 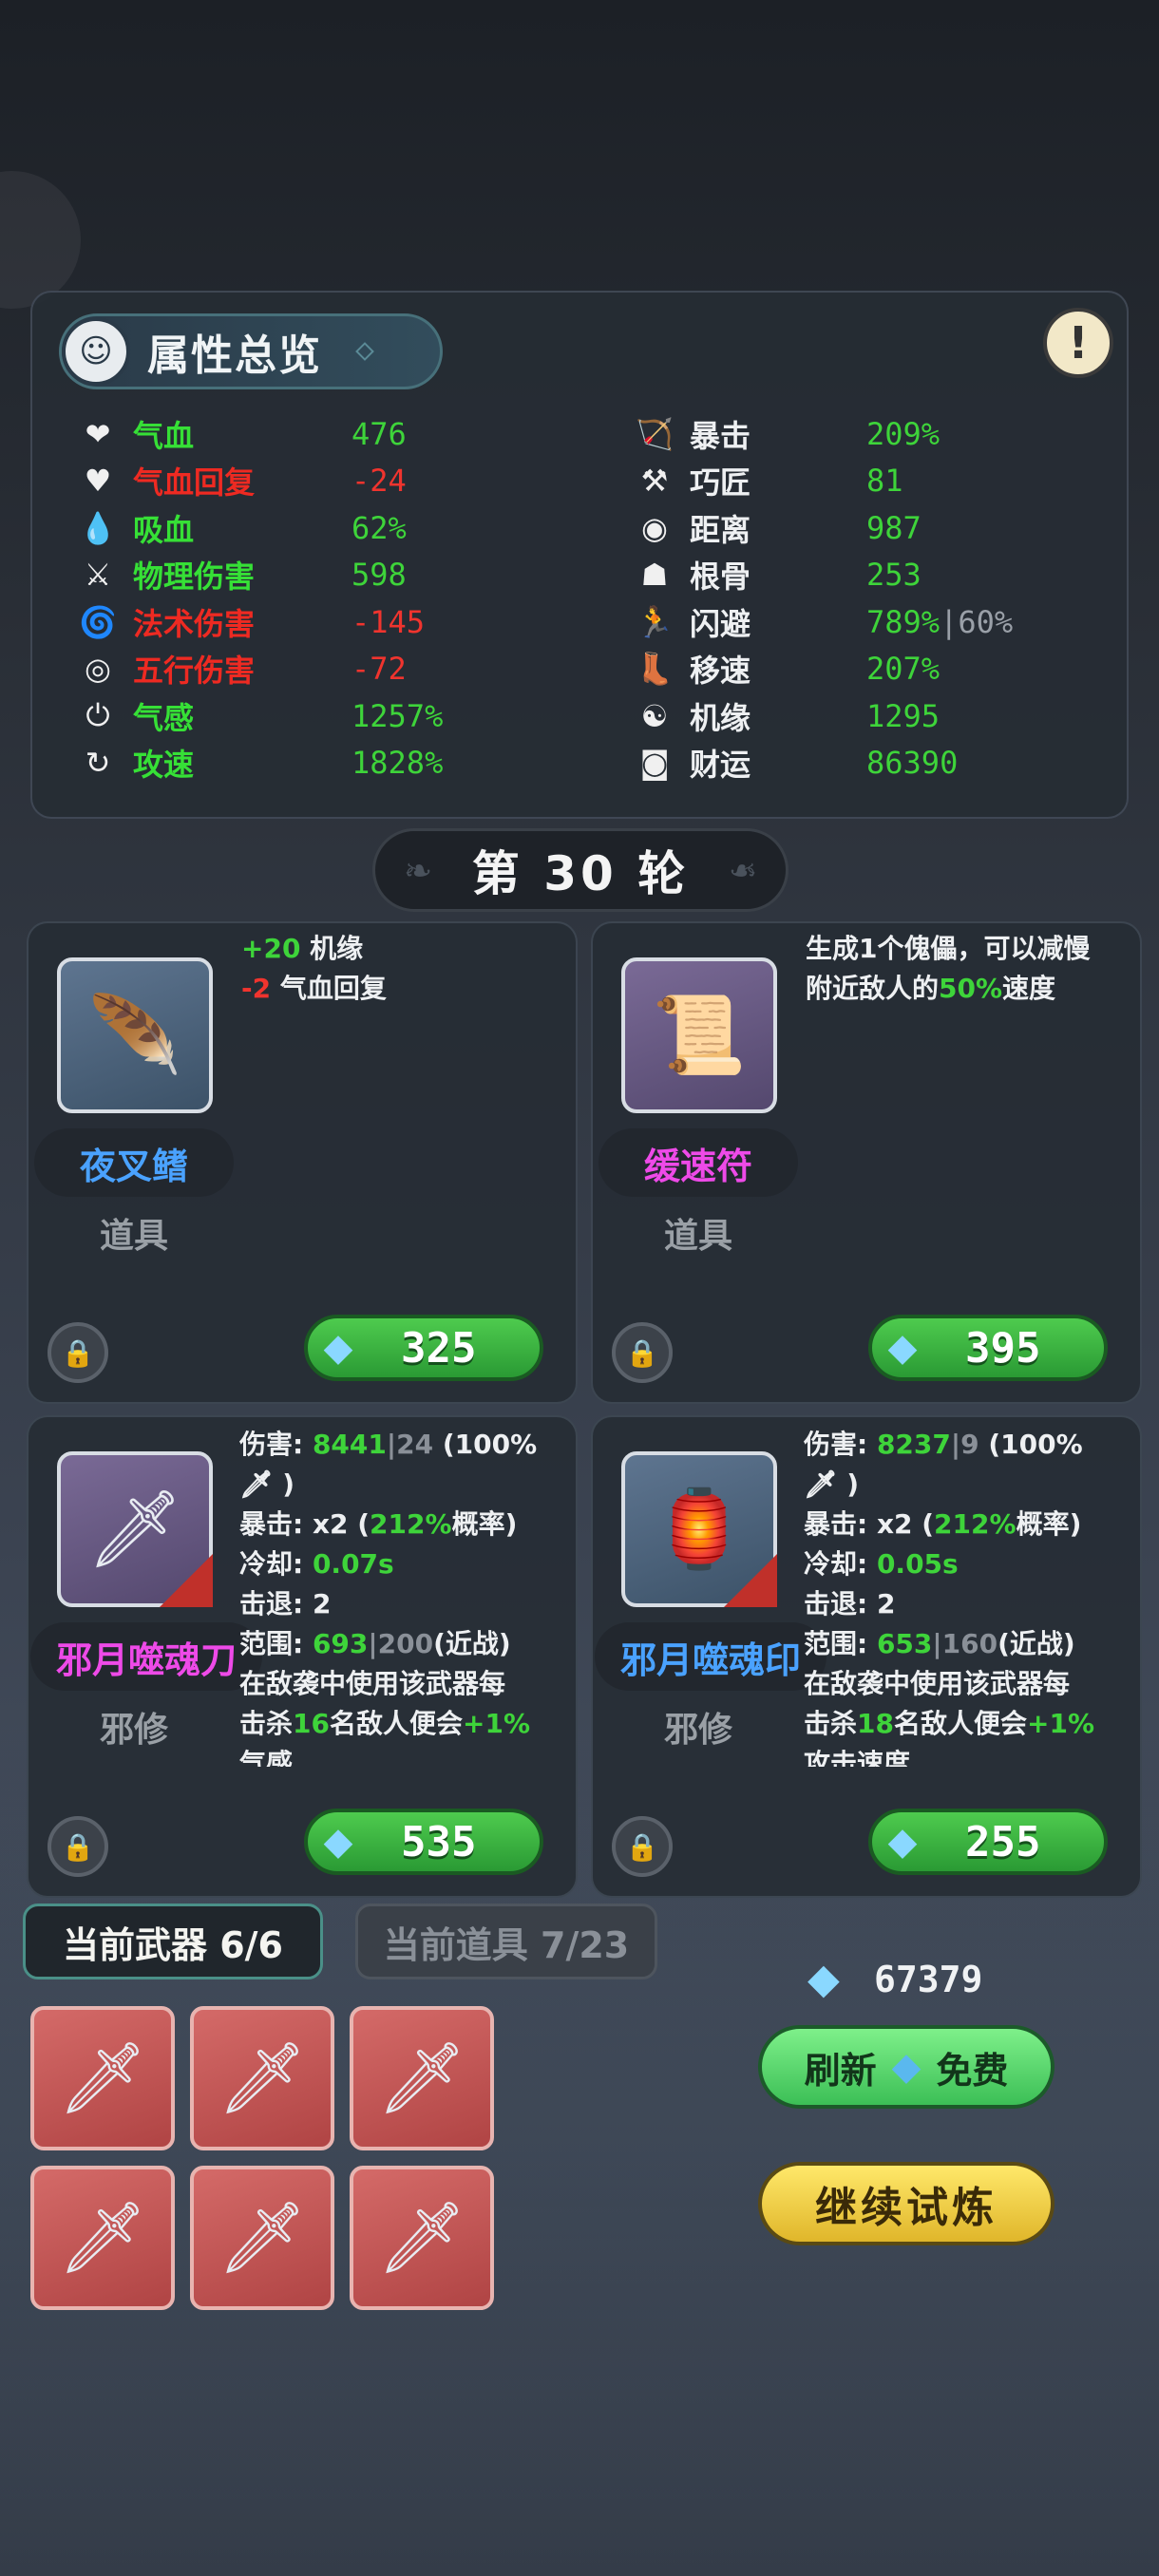 I want to click on stat-value: 209%, so click(x=903, y=433).